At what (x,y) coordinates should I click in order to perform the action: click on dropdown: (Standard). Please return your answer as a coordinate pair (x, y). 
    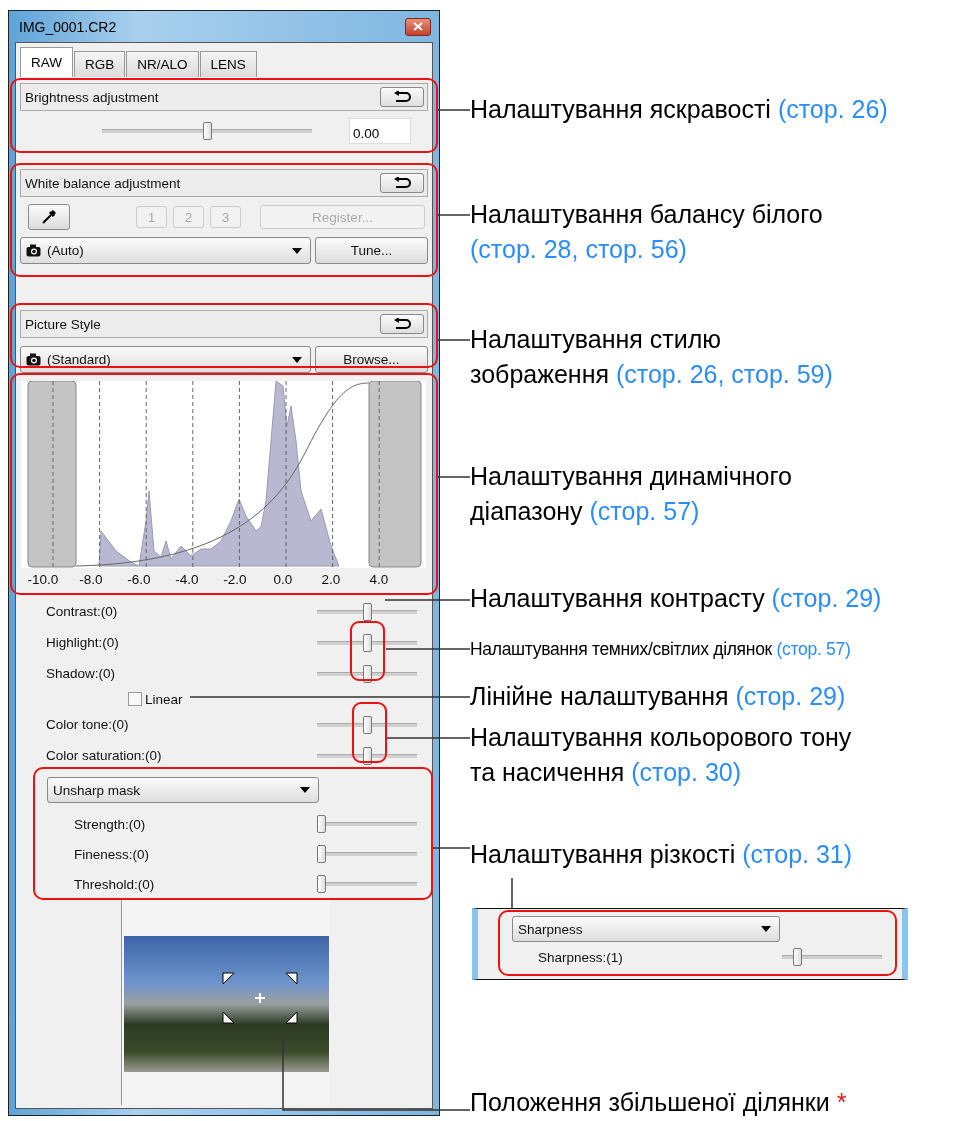
    Looking at the image, I should click on (165, 359).